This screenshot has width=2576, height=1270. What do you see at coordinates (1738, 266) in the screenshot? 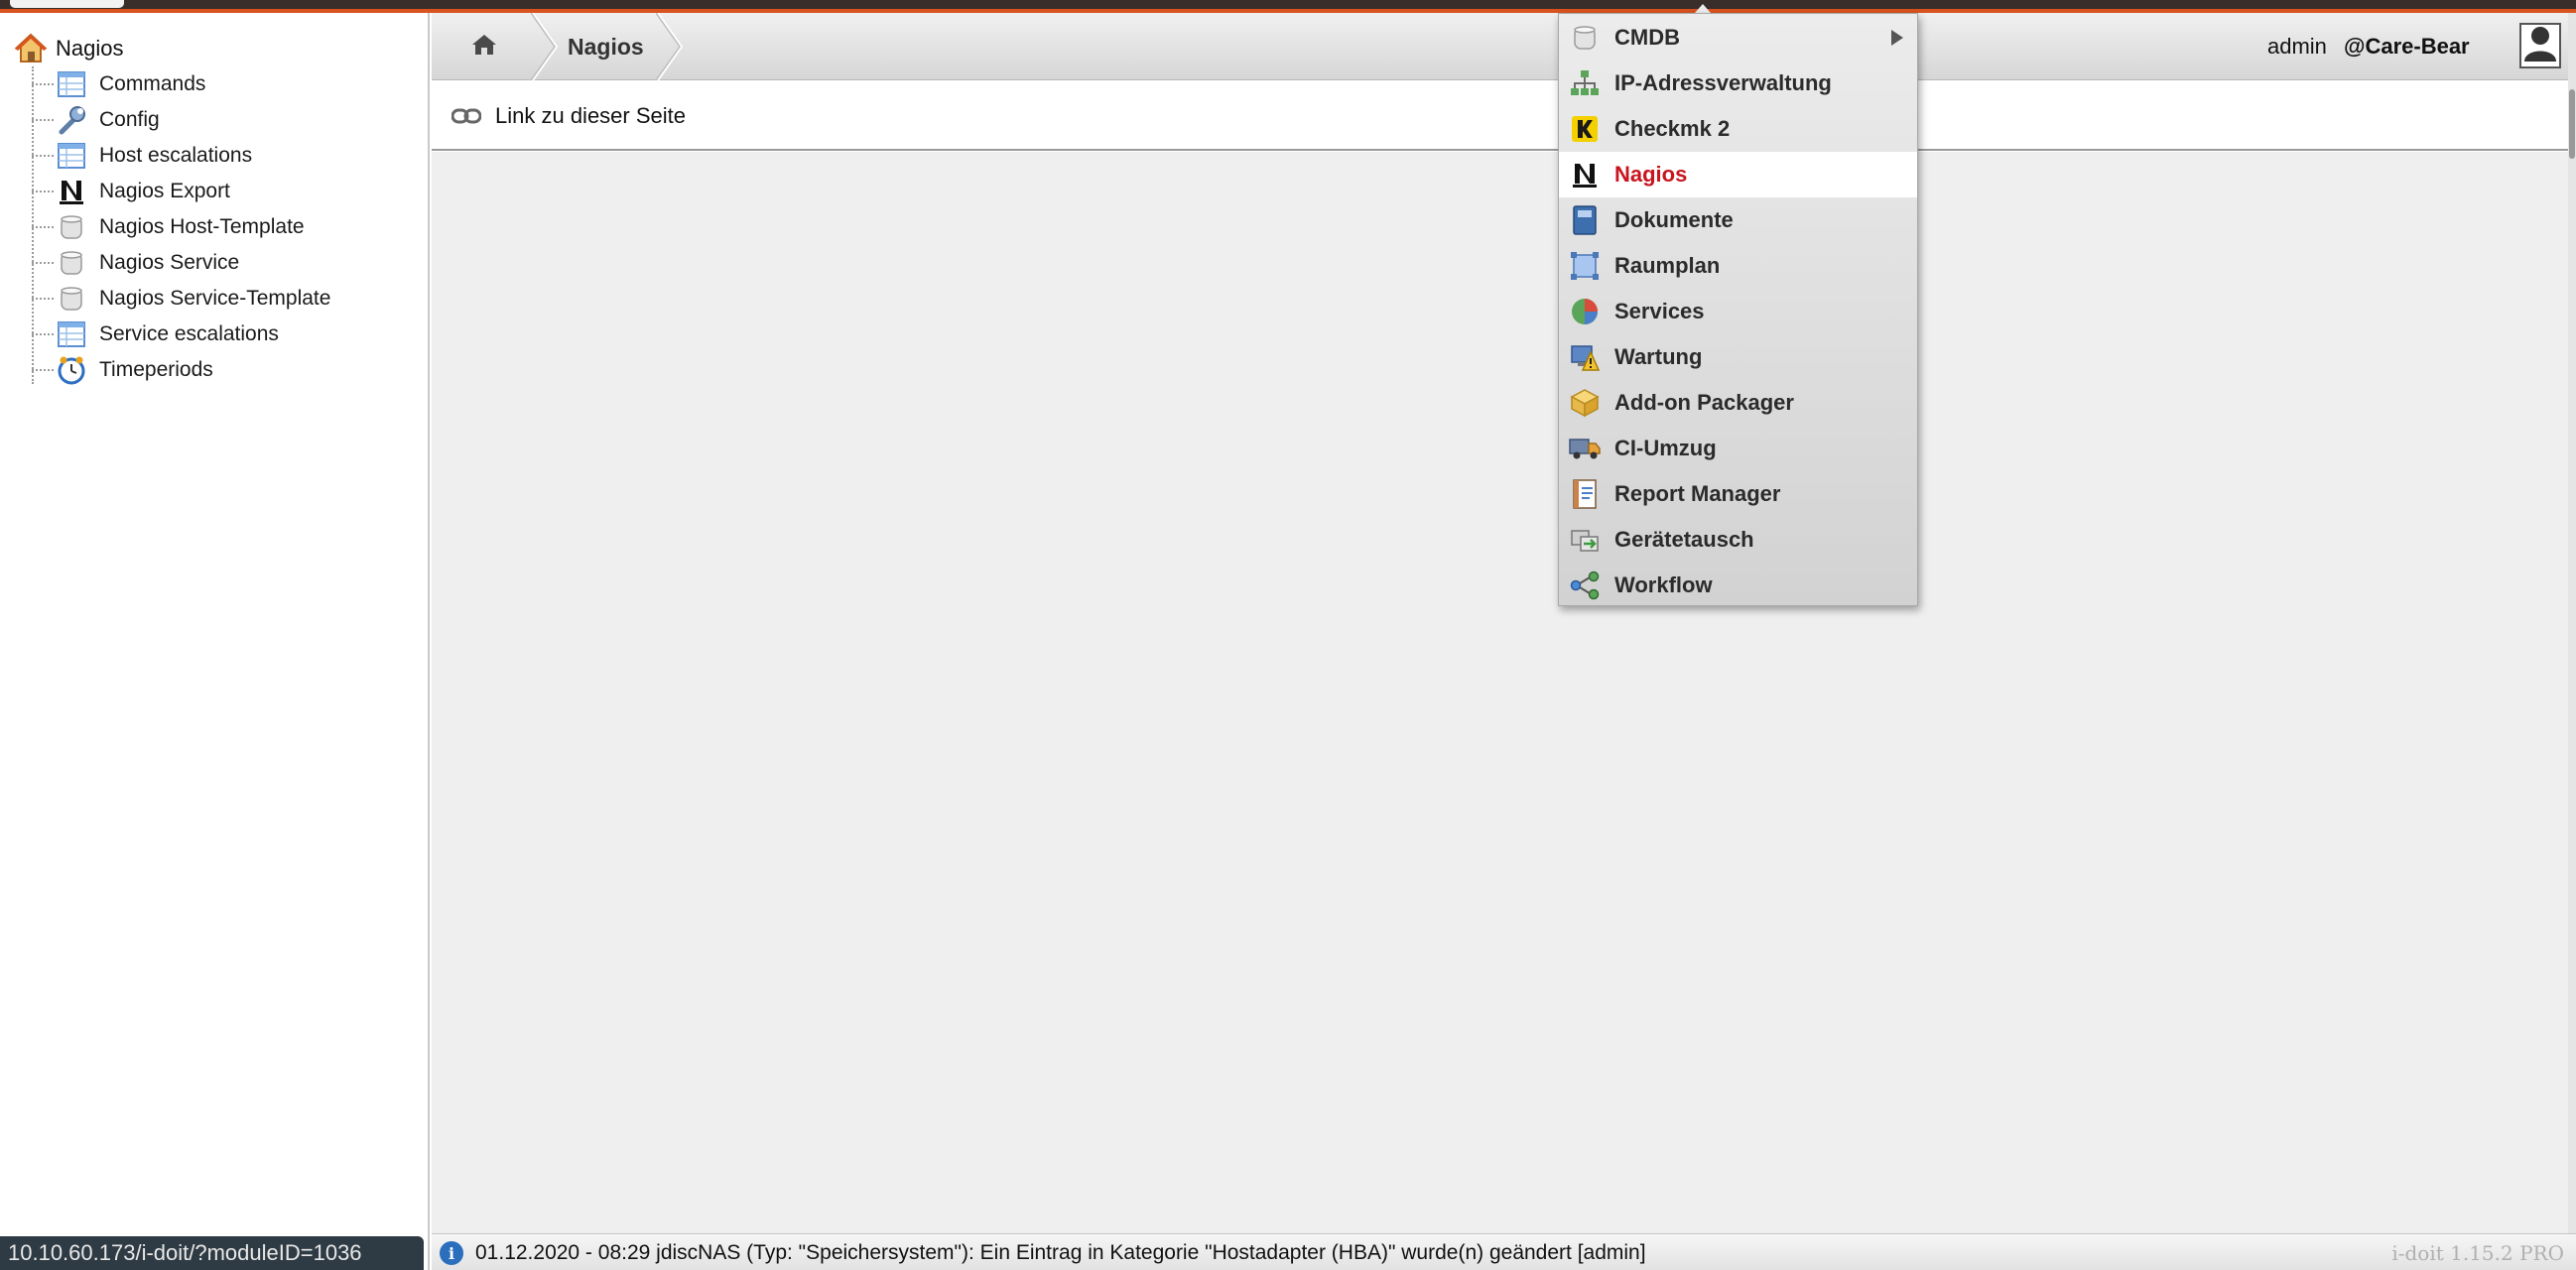
I see `menu-item-raumplan: Raumplan` at bounding box center [1738, 266].